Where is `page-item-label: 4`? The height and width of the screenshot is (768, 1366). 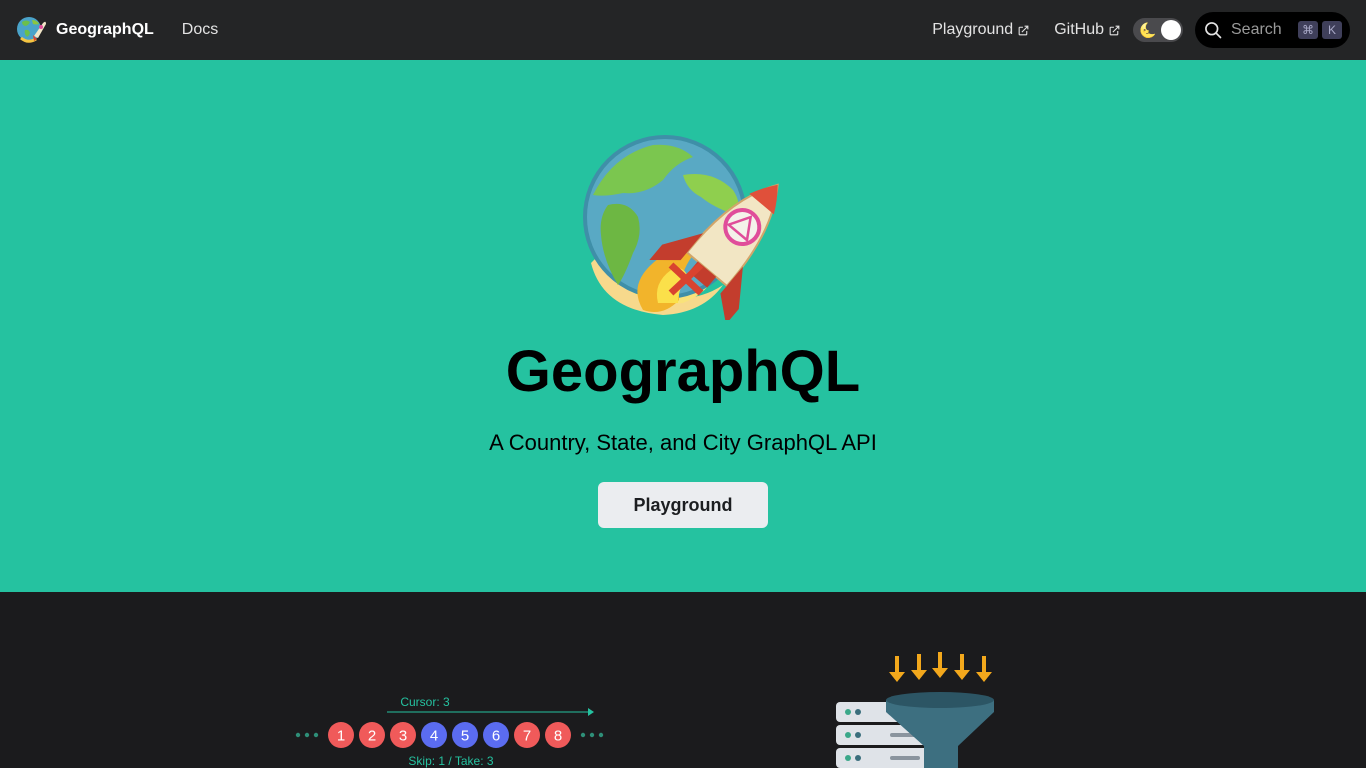 page-item-label: 4 is located at coordinates (434, 736).